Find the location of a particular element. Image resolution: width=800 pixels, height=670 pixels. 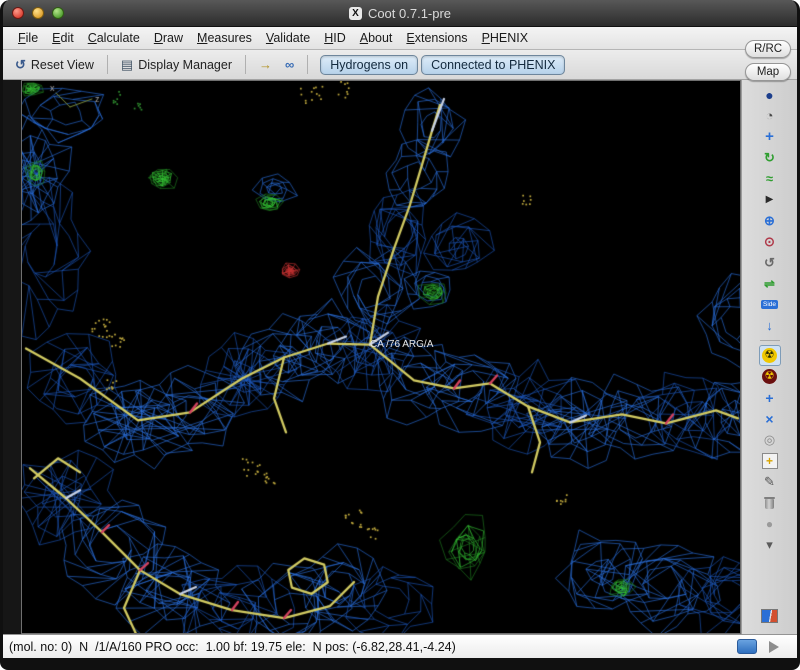

display-manager-button: ▤ Display Manager is located at coordinates (176, 65).